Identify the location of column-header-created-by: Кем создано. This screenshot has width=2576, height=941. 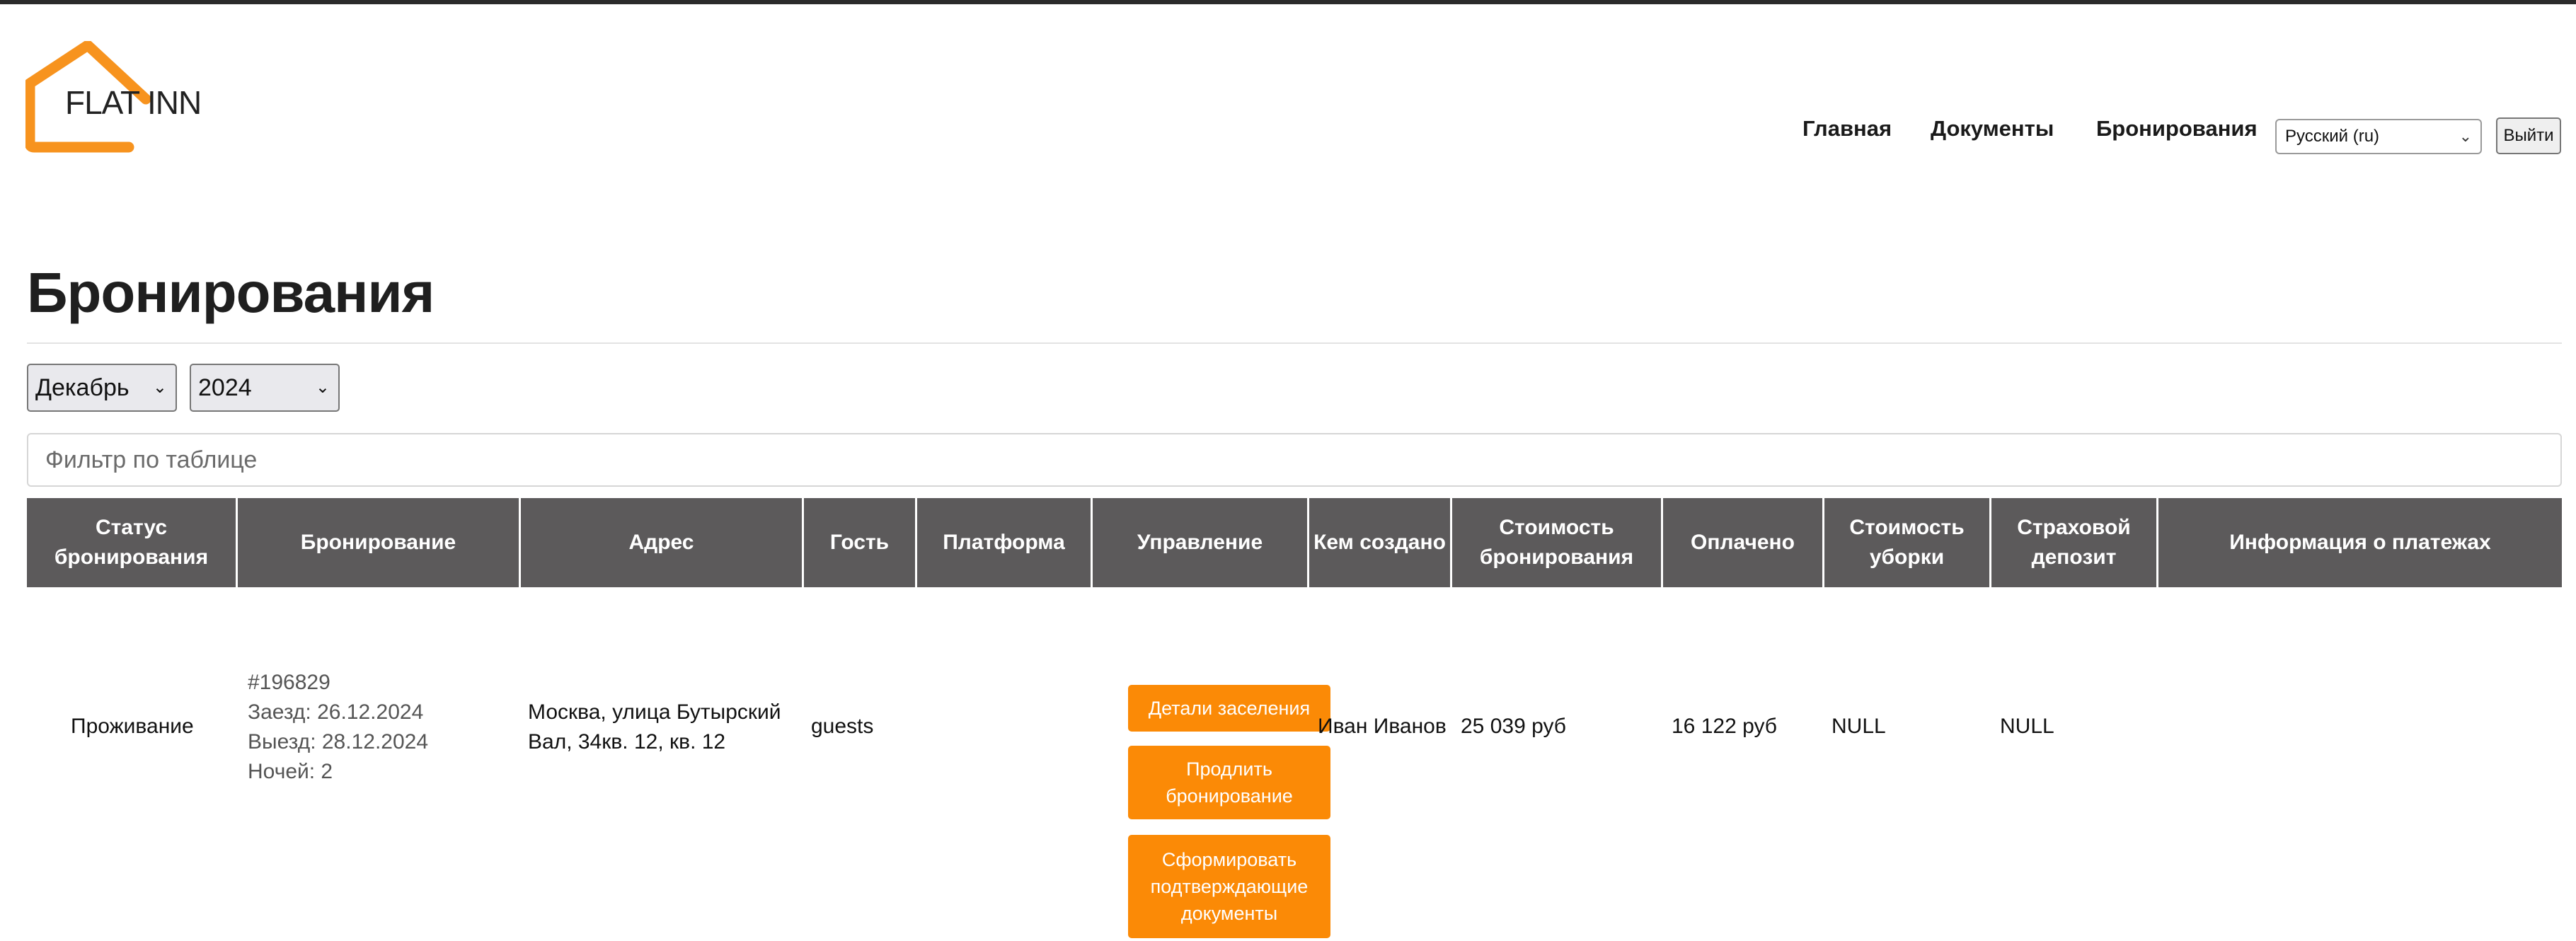
(1381, 542).